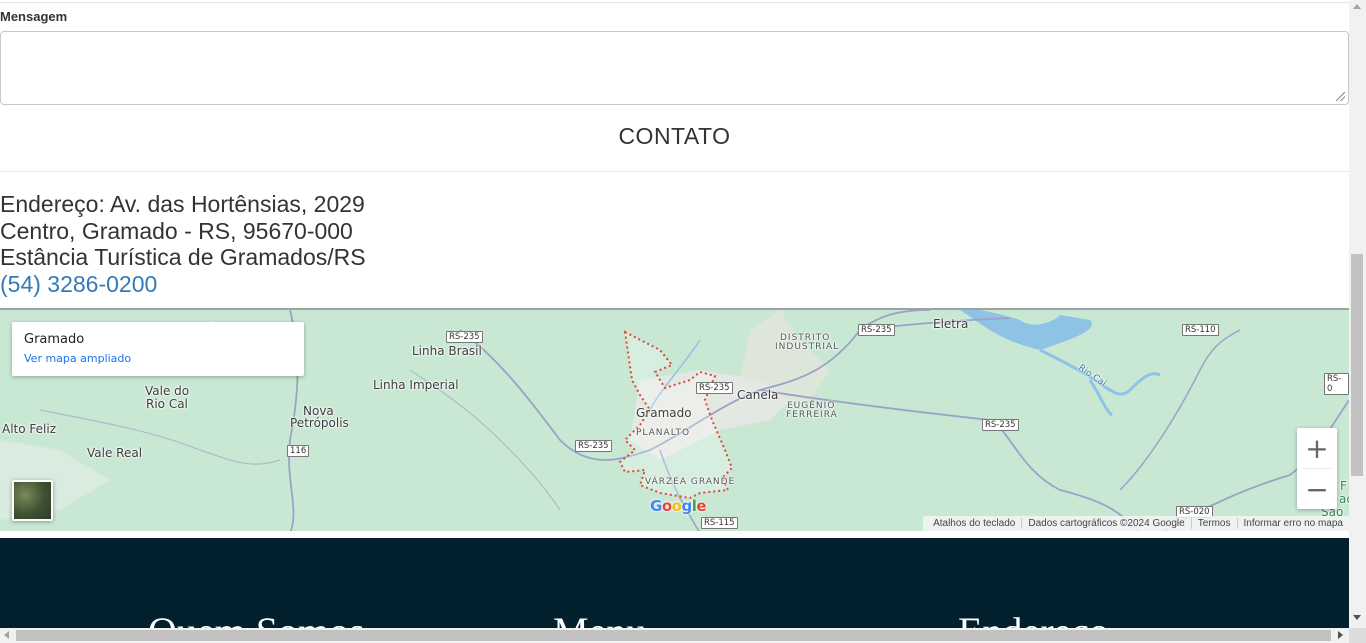  I want to click on site-footer: Quem Somos Menu Endereço, so click(674, 583).